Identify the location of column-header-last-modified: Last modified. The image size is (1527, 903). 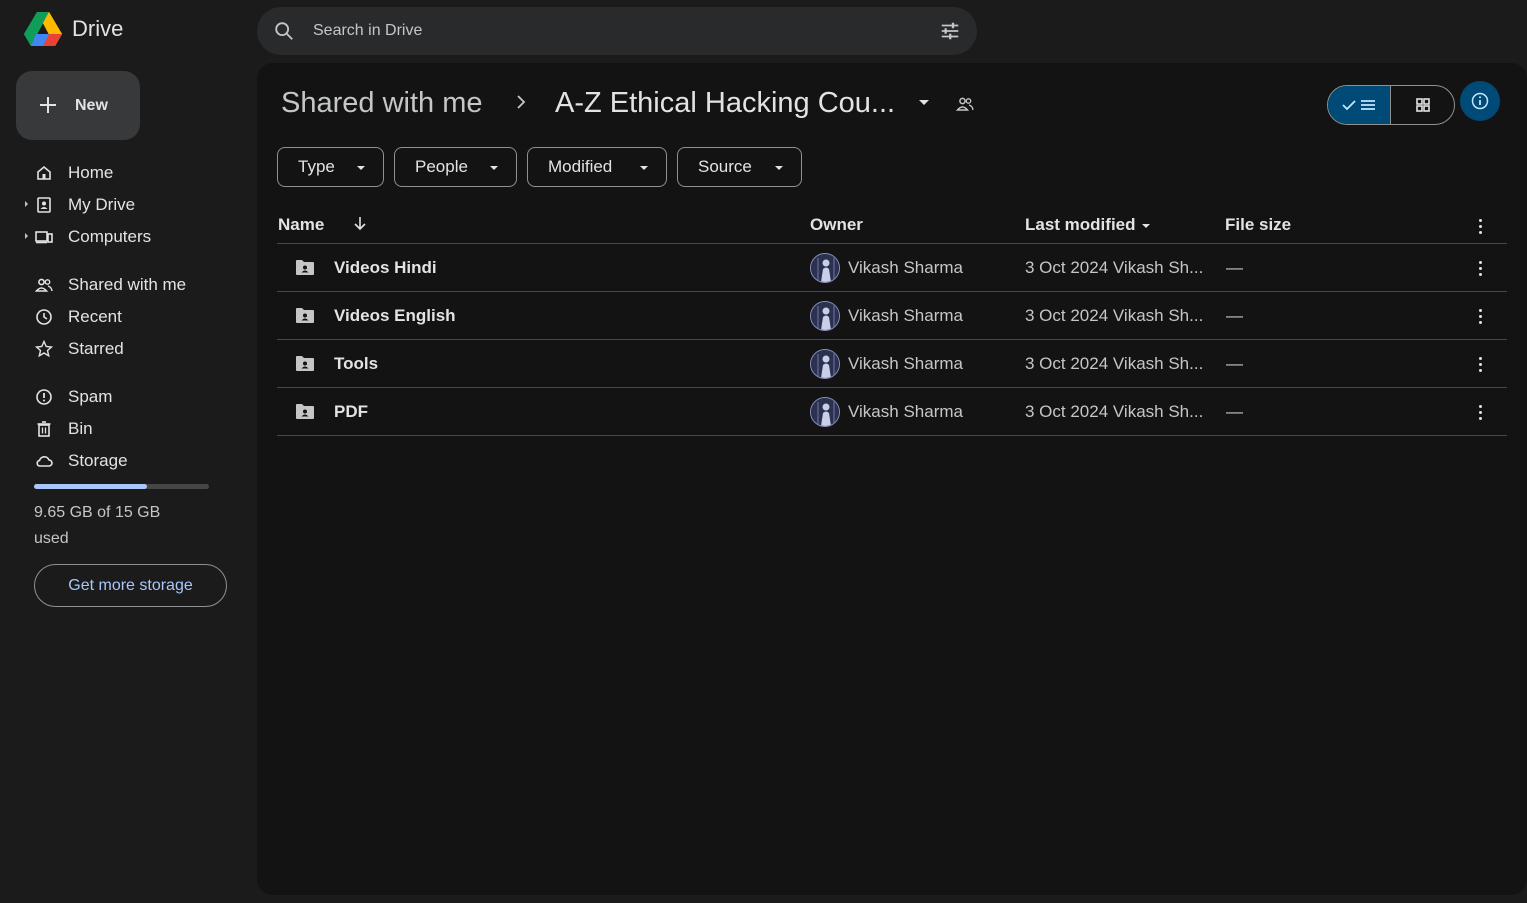
(1087, 225).